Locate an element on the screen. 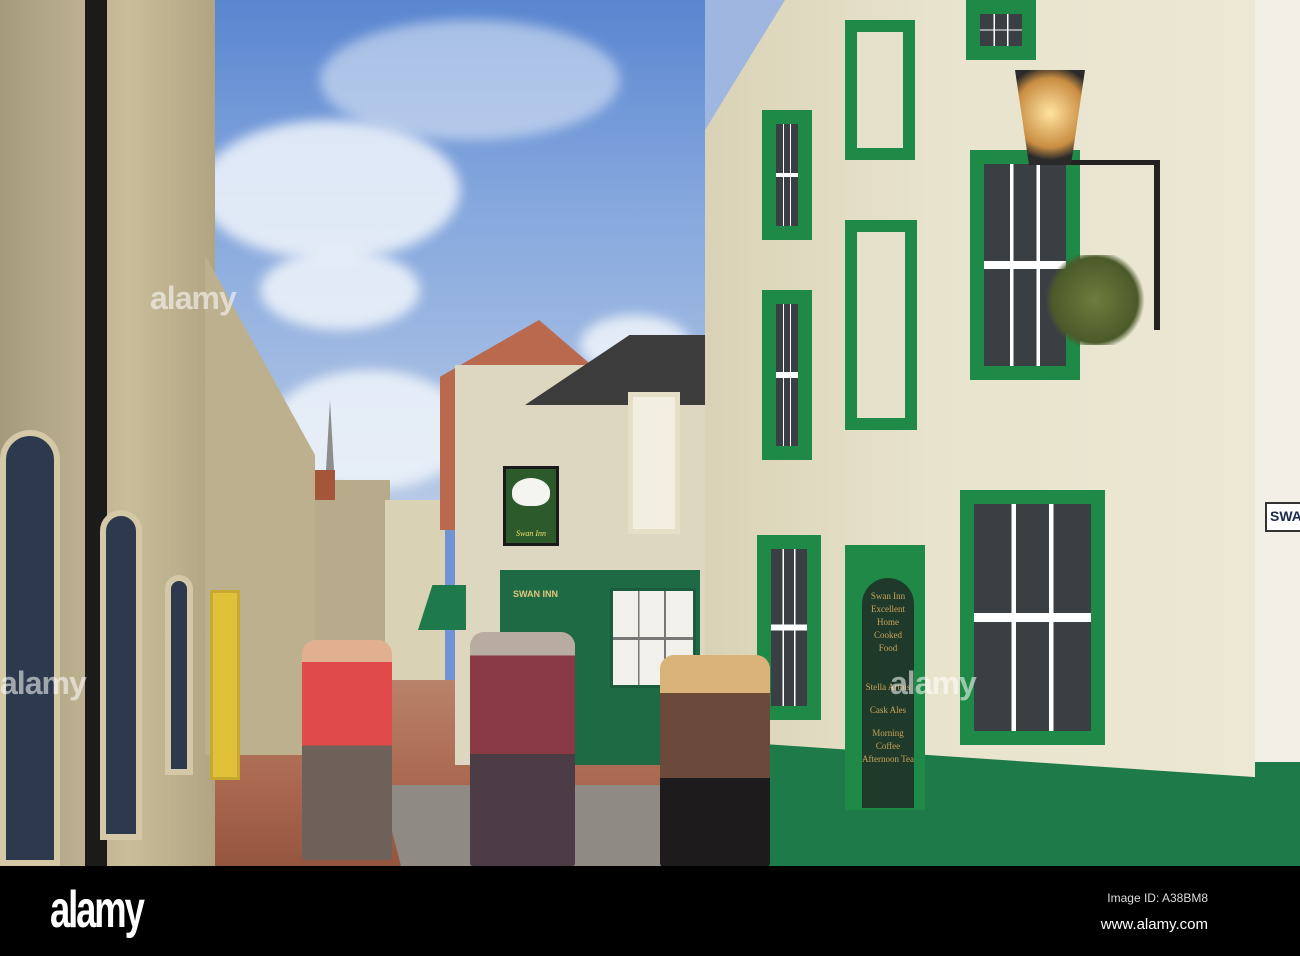 This screenshot has width=1300, height=956. yellow-shopfront is located at coordinates (225, 685).